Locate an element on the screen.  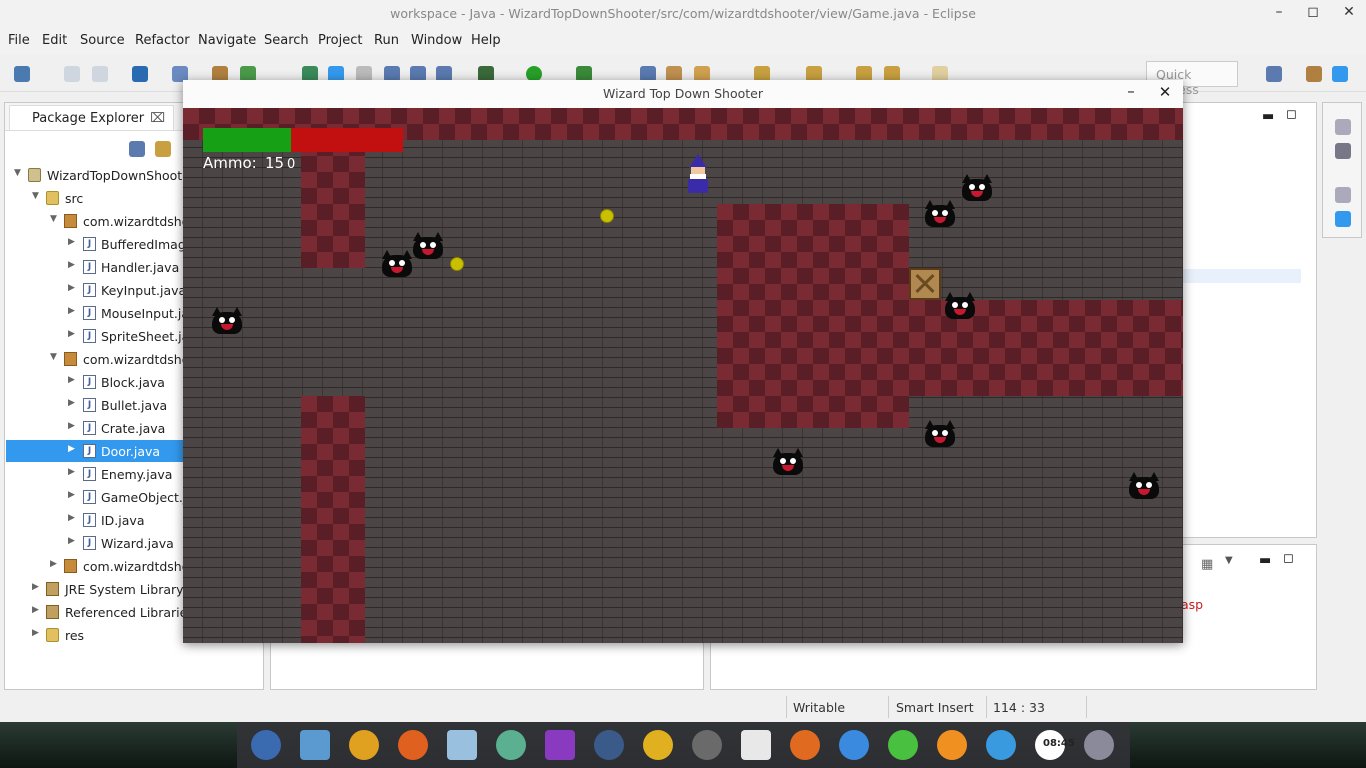
mail-icon is located at coordinates (609, 745).